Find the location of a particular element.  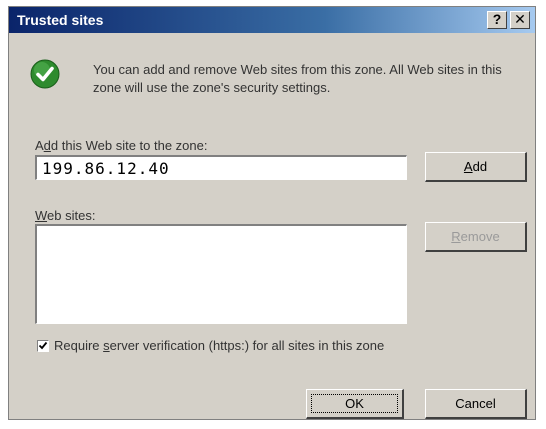

site-url-input is located at coordinates (221, 167).